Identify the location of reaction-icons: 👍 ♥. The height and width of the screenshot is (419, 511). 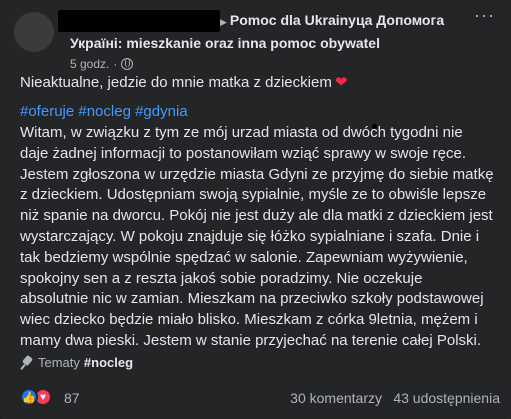
(36, 397).